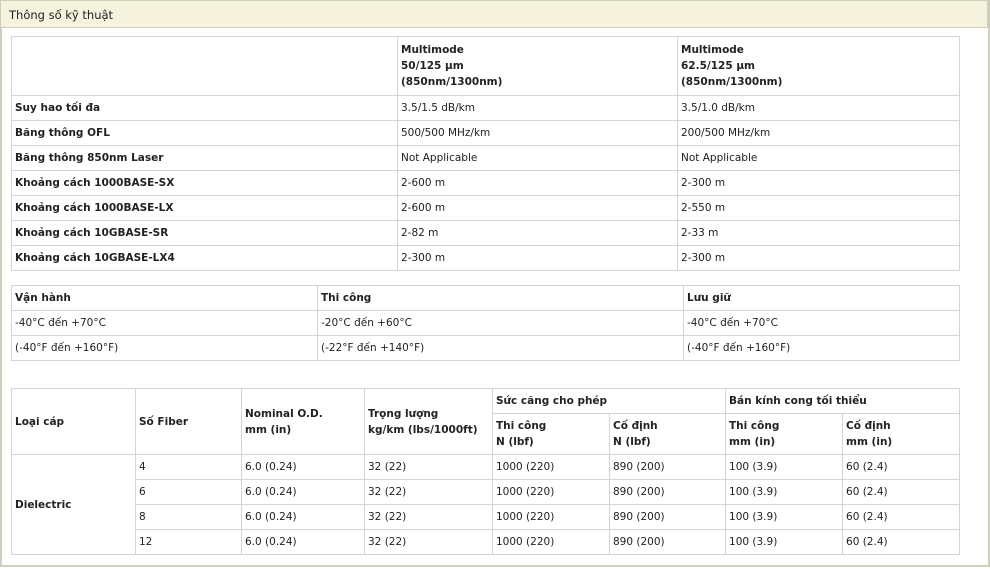 The height and width of the screenshot is (569, 990). What do you see at coordinates (537, 108) in the screenshot?
I see `cell-value: 3.5/1.5 dB/km` at bounding box center [537, 108].